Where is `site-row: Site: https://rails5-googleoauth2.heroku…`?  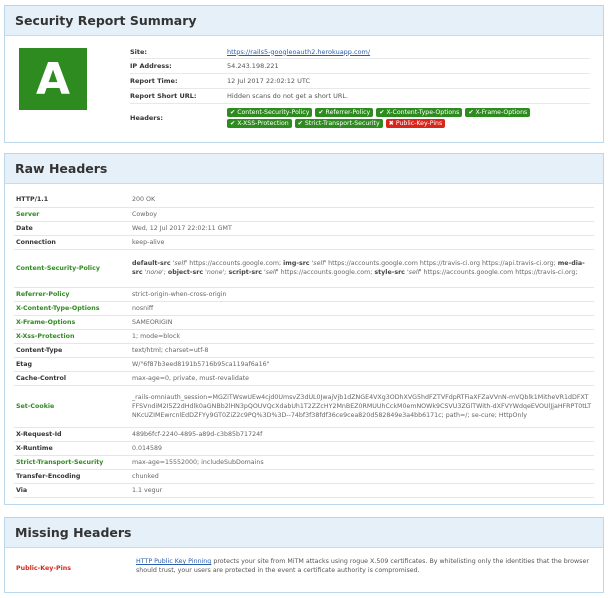 site-row: Site: https://rails5-googleoauth2.heroku… is located at coordinates (360, 52).